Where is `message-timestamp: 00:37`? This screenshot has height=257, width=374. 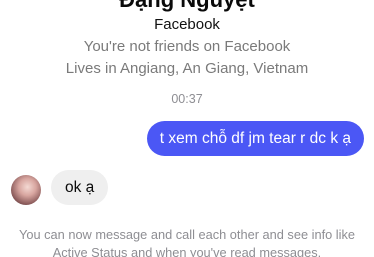
message-timestamp: 00:37 is located at coordinates (187, 99).